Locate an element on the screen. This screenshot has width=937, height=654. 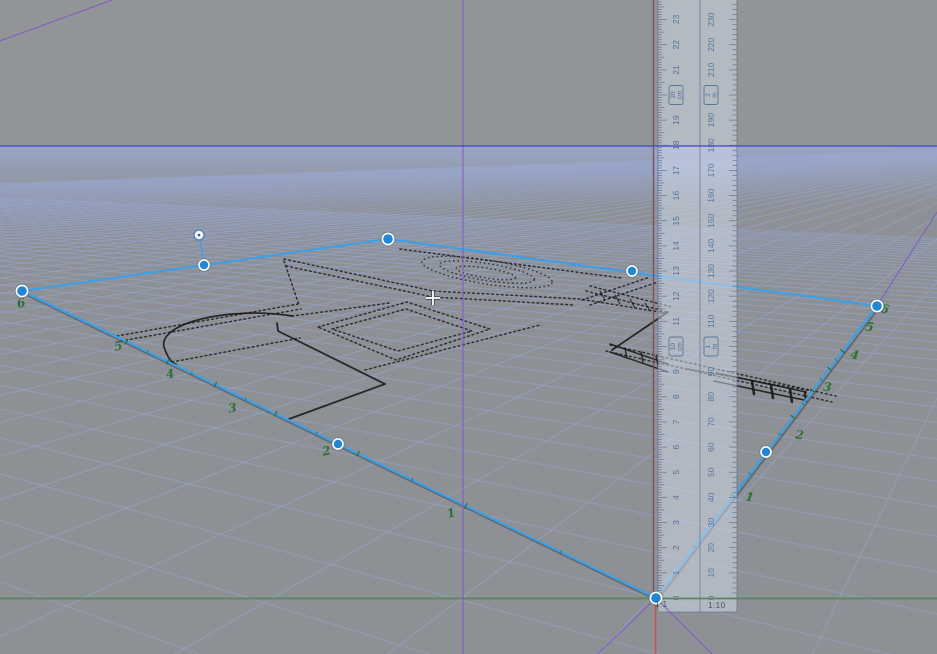
ruler-number: 9 is located at coordinates (676, 371).